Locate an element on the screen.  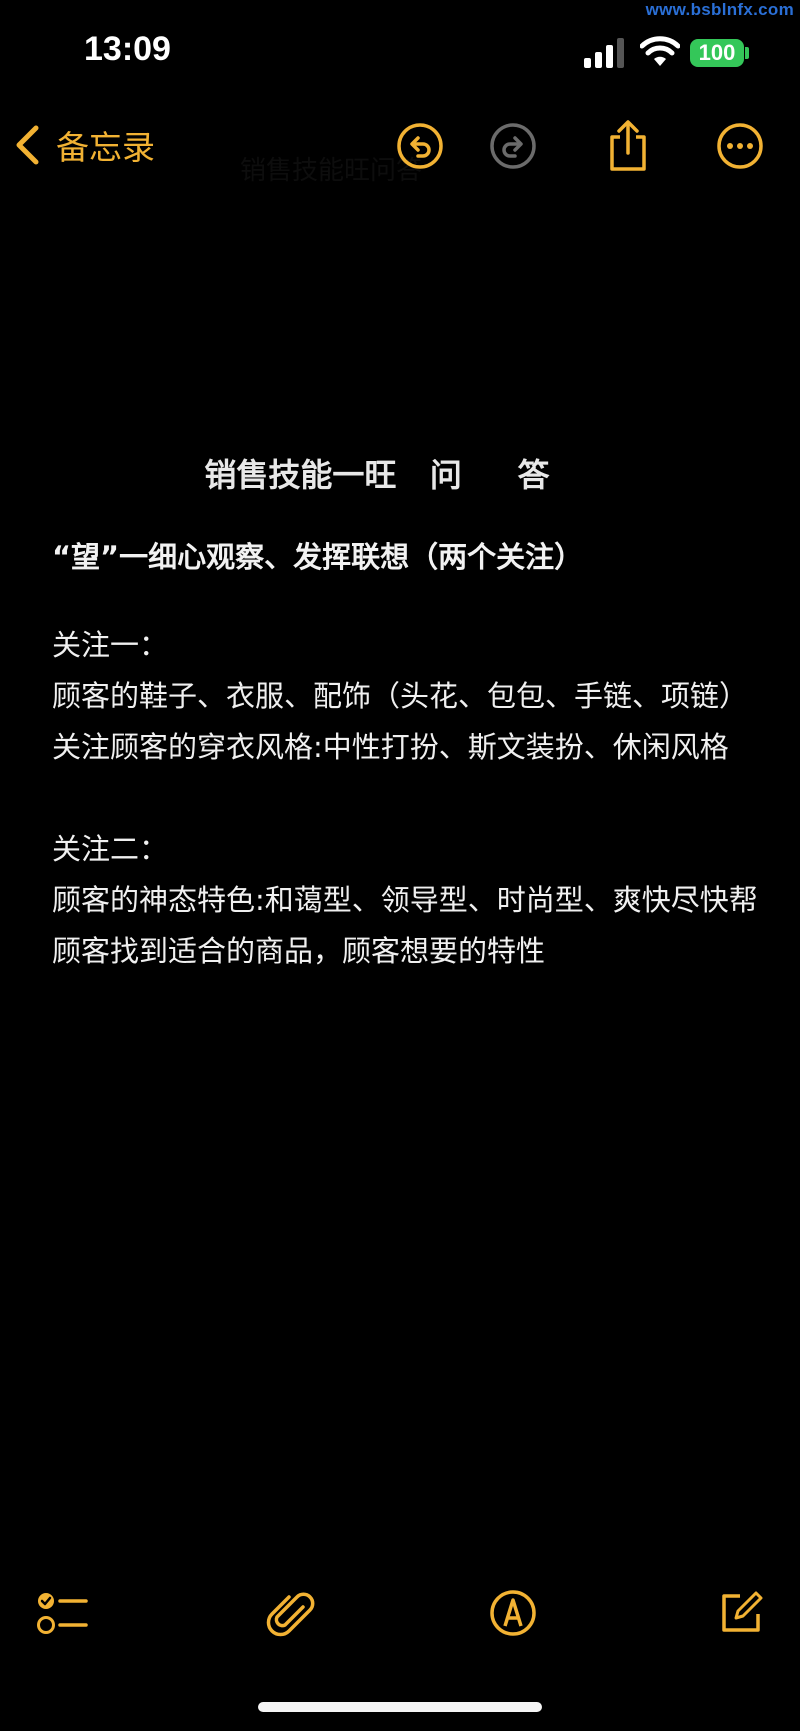
redo-button is located at coordinates (513, 146).